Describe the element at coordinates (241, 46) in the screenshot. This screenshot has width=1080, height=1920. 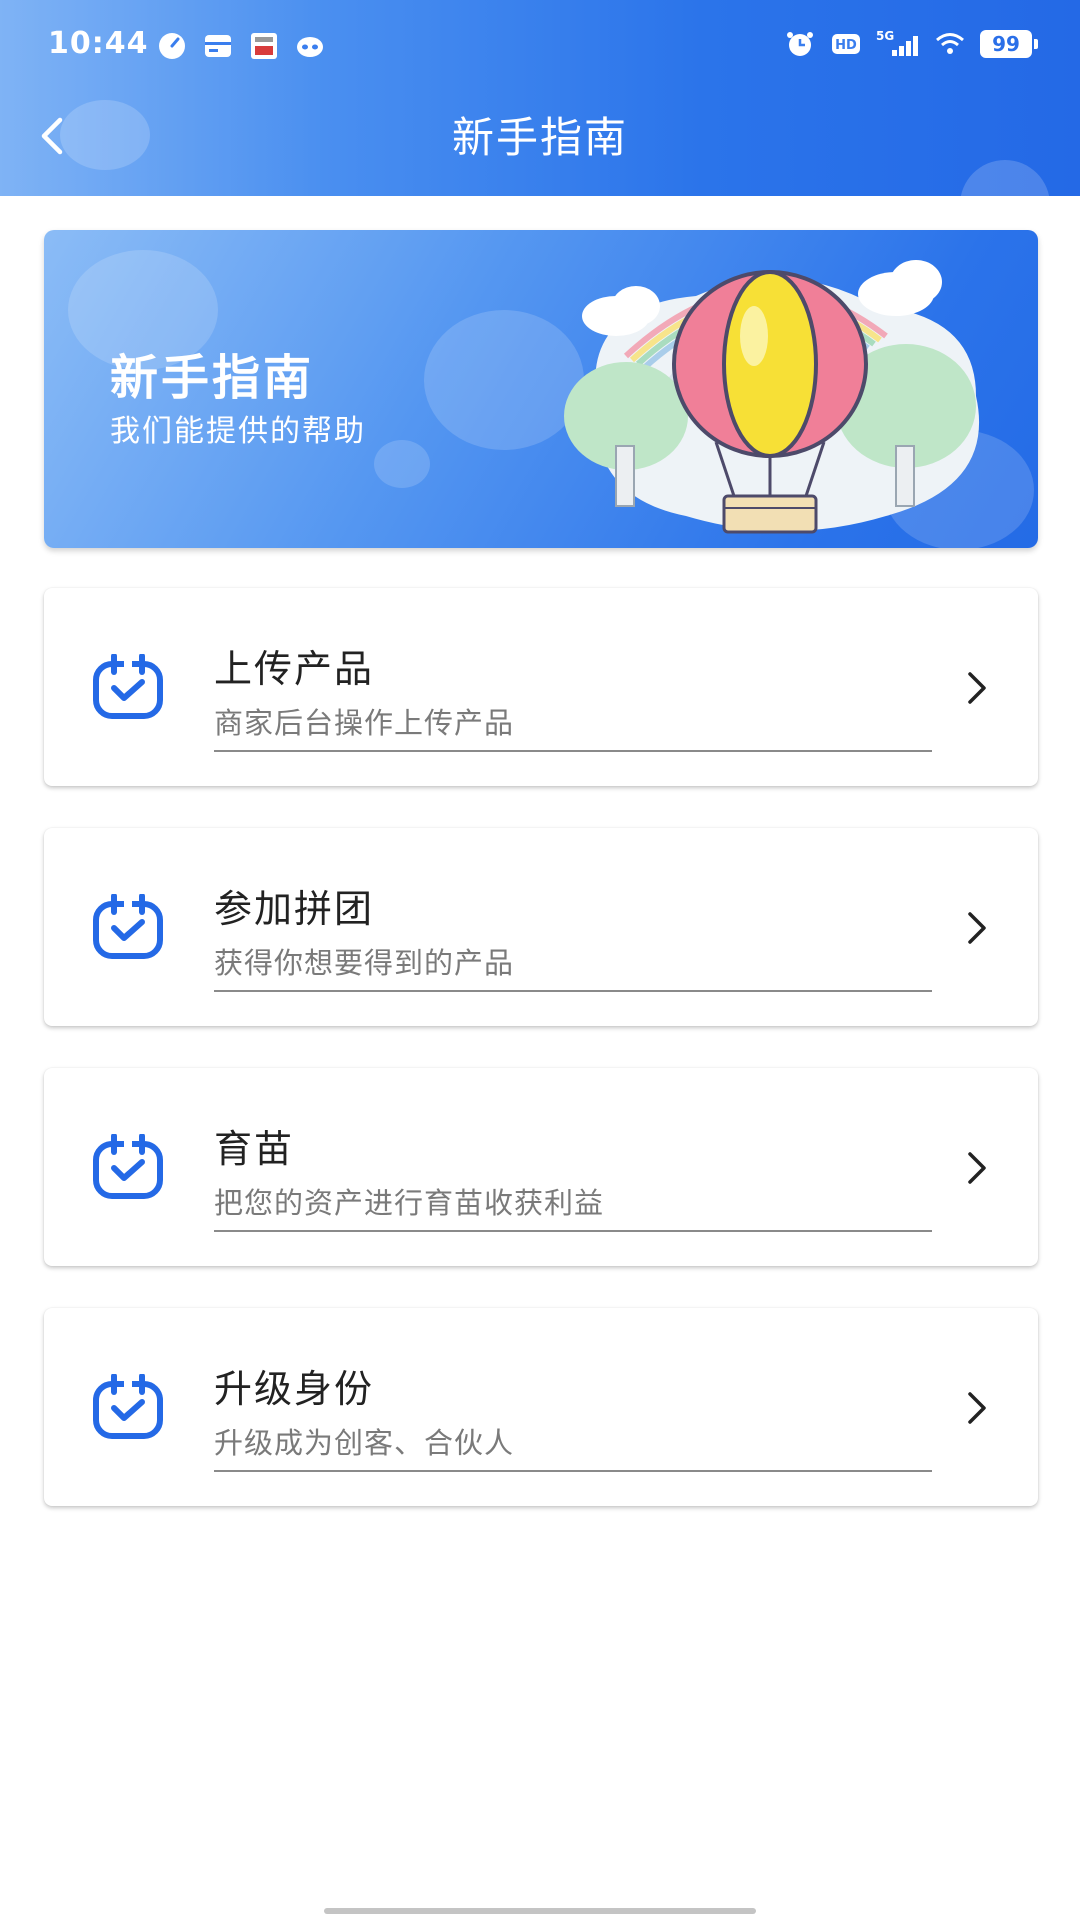
I see `notification-icons` at that location.